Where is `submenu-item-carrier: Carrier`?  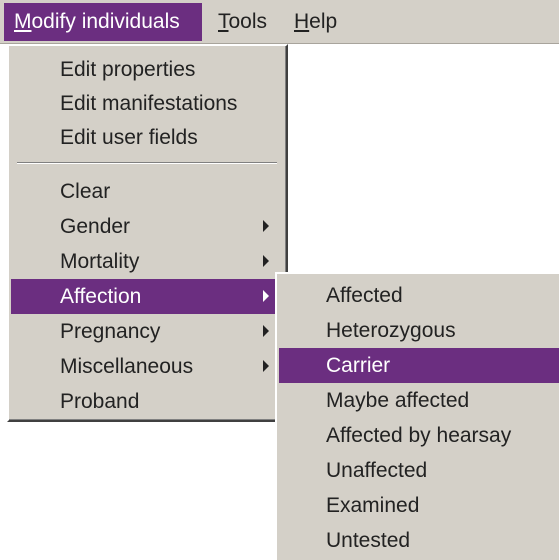 submenu-item-carrier: Carrier is located at coordinates (419, 365).